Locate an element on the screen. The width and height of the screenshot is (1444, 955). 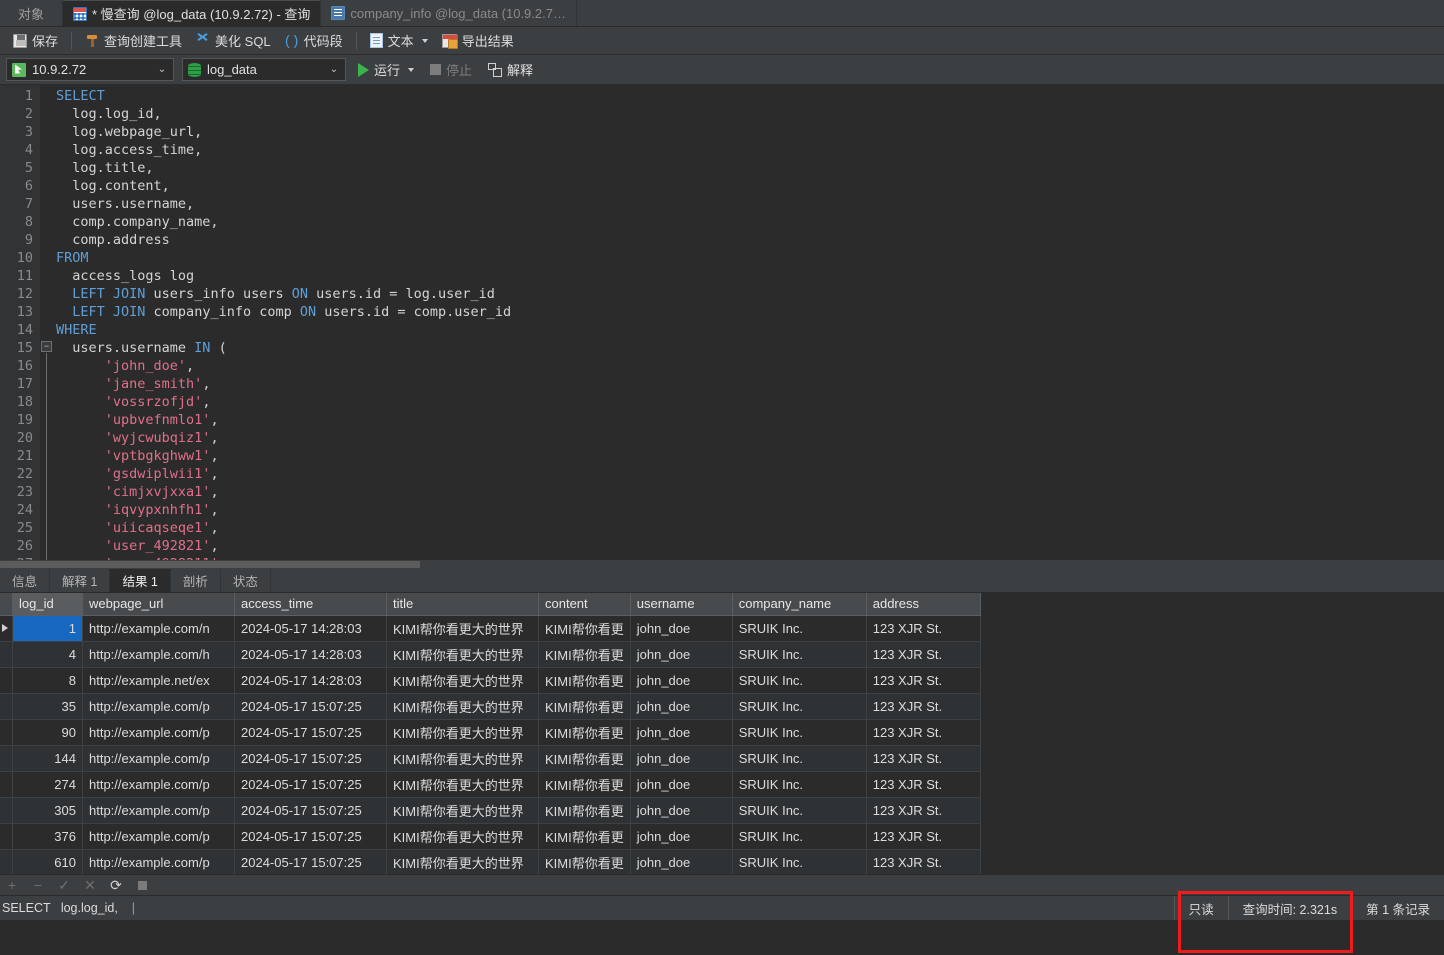
explain-button: 解释 is located at coordinates (510, 69).